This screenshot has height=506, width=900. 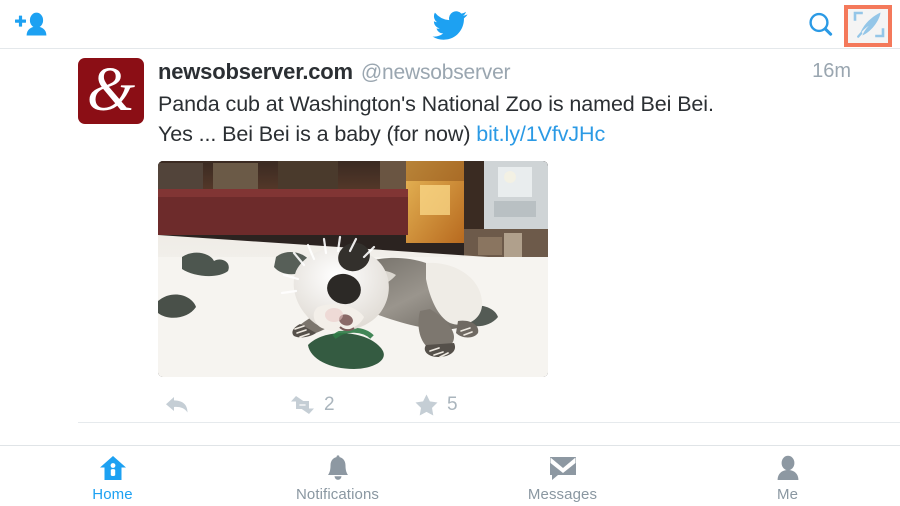 I want to click on person-icon-wrap, so click(x=788, y=467).